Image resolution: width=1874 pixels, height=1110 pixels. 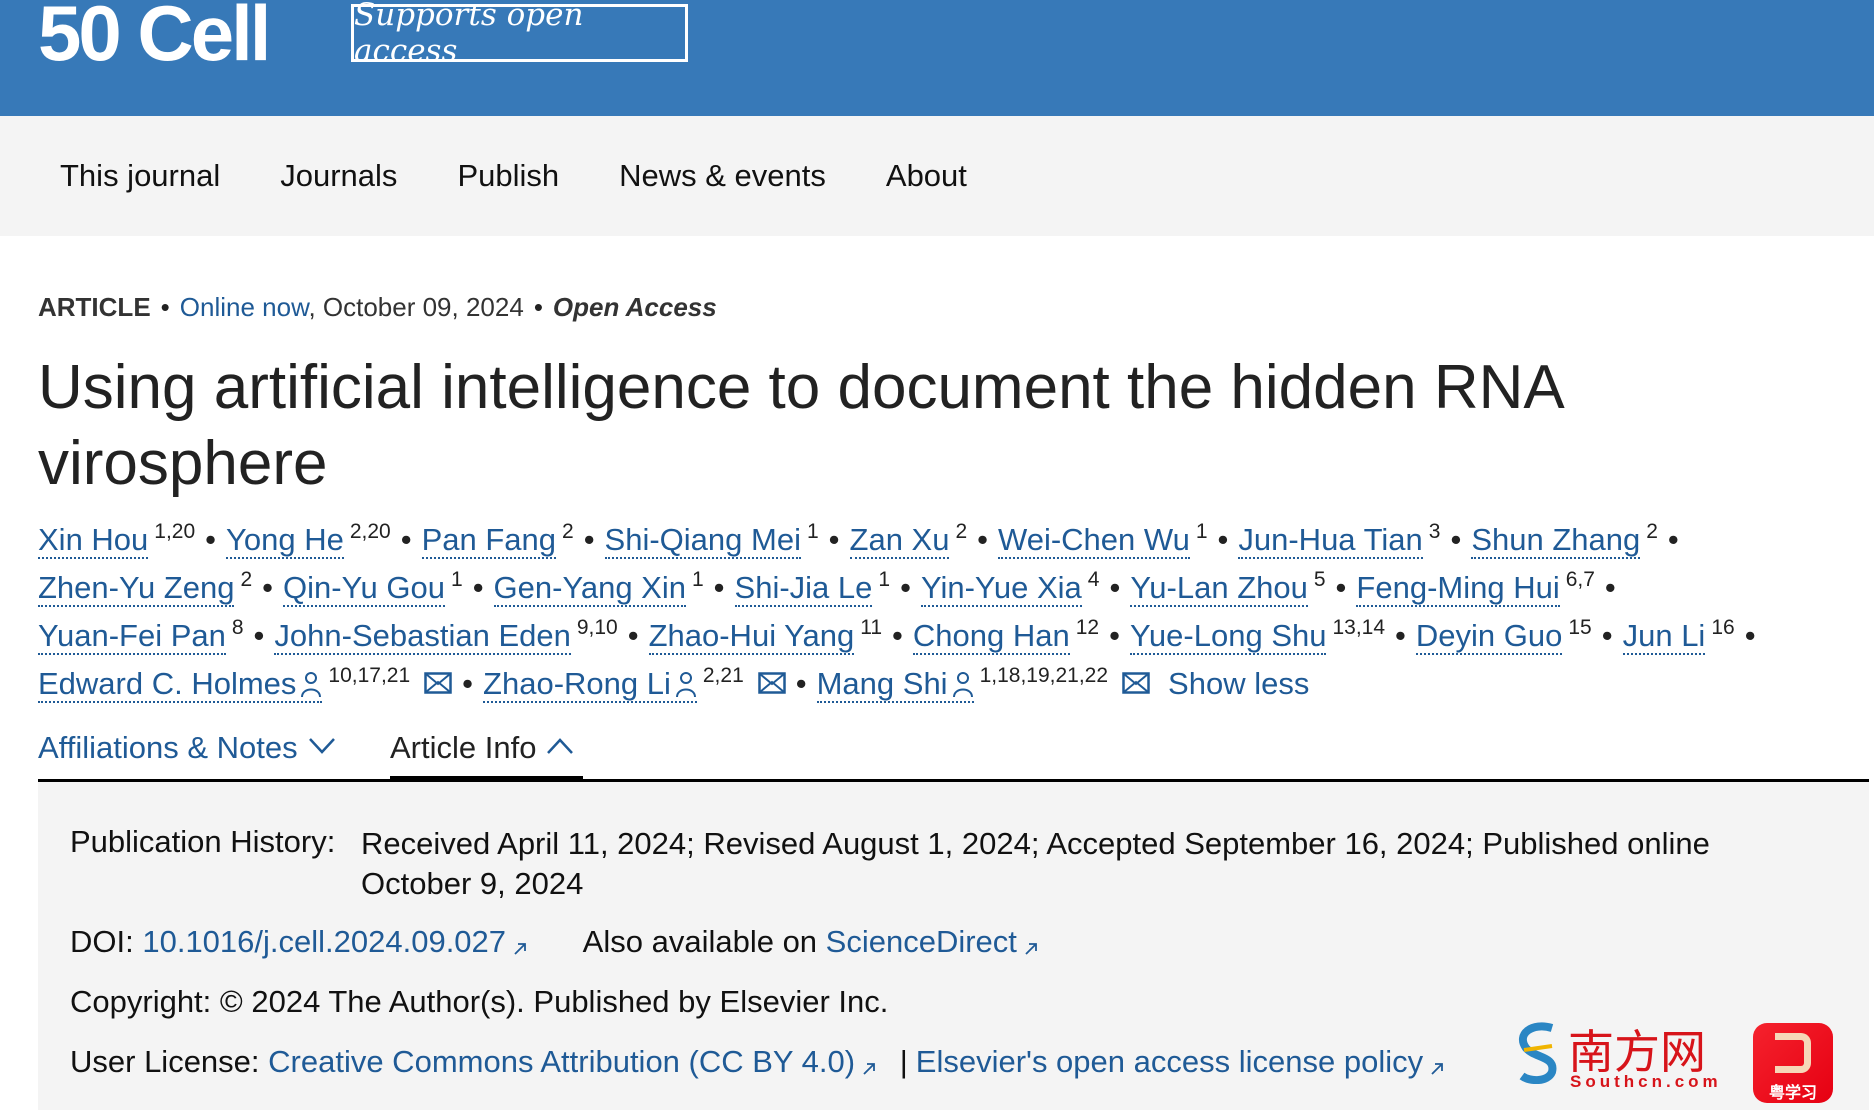 What do you see at coordinates (1169, 1061) in the screenshot?
I see `elsevier-policy-link: Elsevier's open access license policy` at bounding box center [1169, 1061].